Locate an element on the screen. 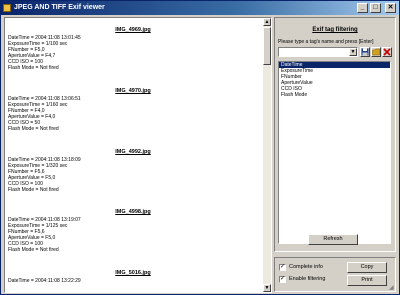  image-name: IMG_4998.jpg is located at coordinates (133, 212).